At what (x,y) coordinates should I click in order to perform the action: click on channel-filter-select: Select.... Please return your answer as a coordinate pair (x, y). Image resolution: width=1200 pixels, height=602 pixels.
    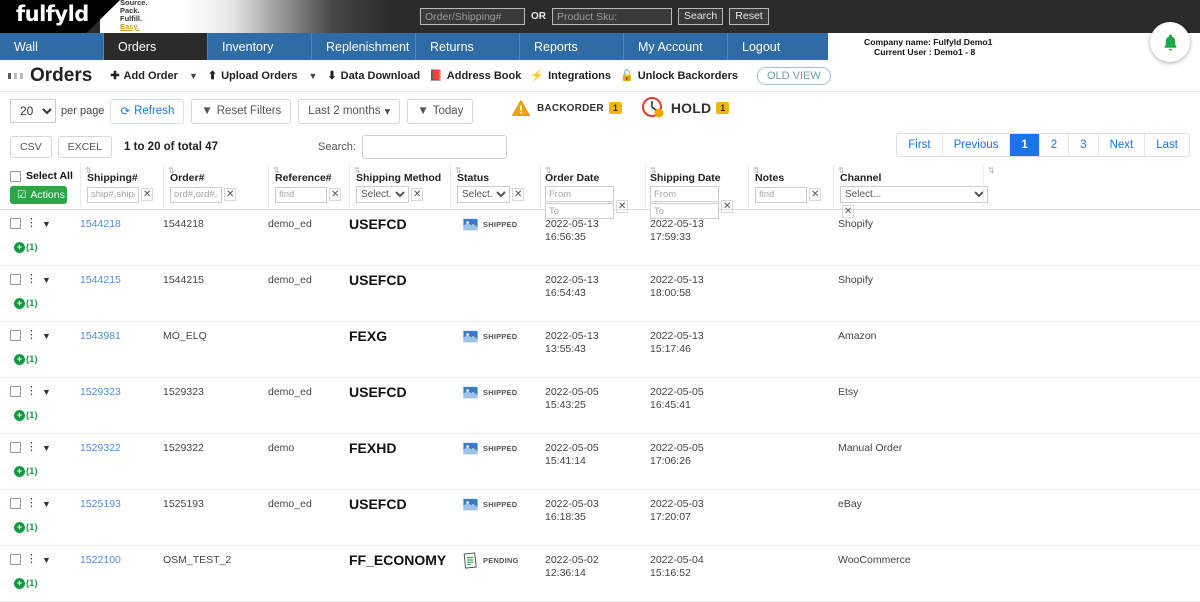
    Looking at the image, I should click on (914, 194).